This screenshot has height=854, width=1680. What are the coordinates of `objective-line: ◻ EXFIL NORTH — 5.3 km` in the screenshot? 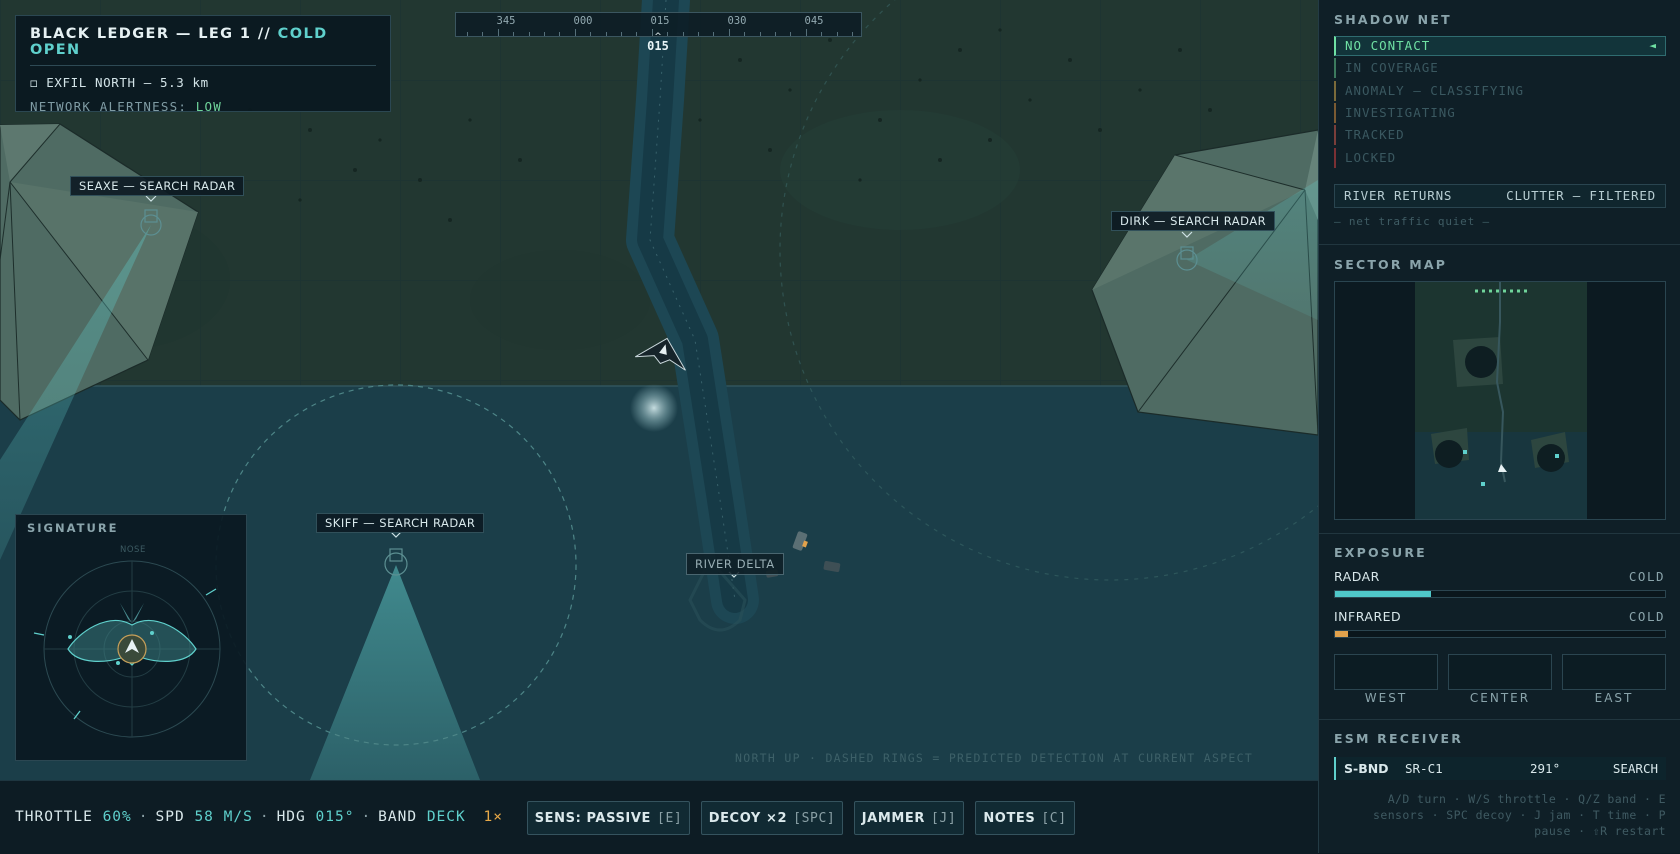 It's located at (203, 82).